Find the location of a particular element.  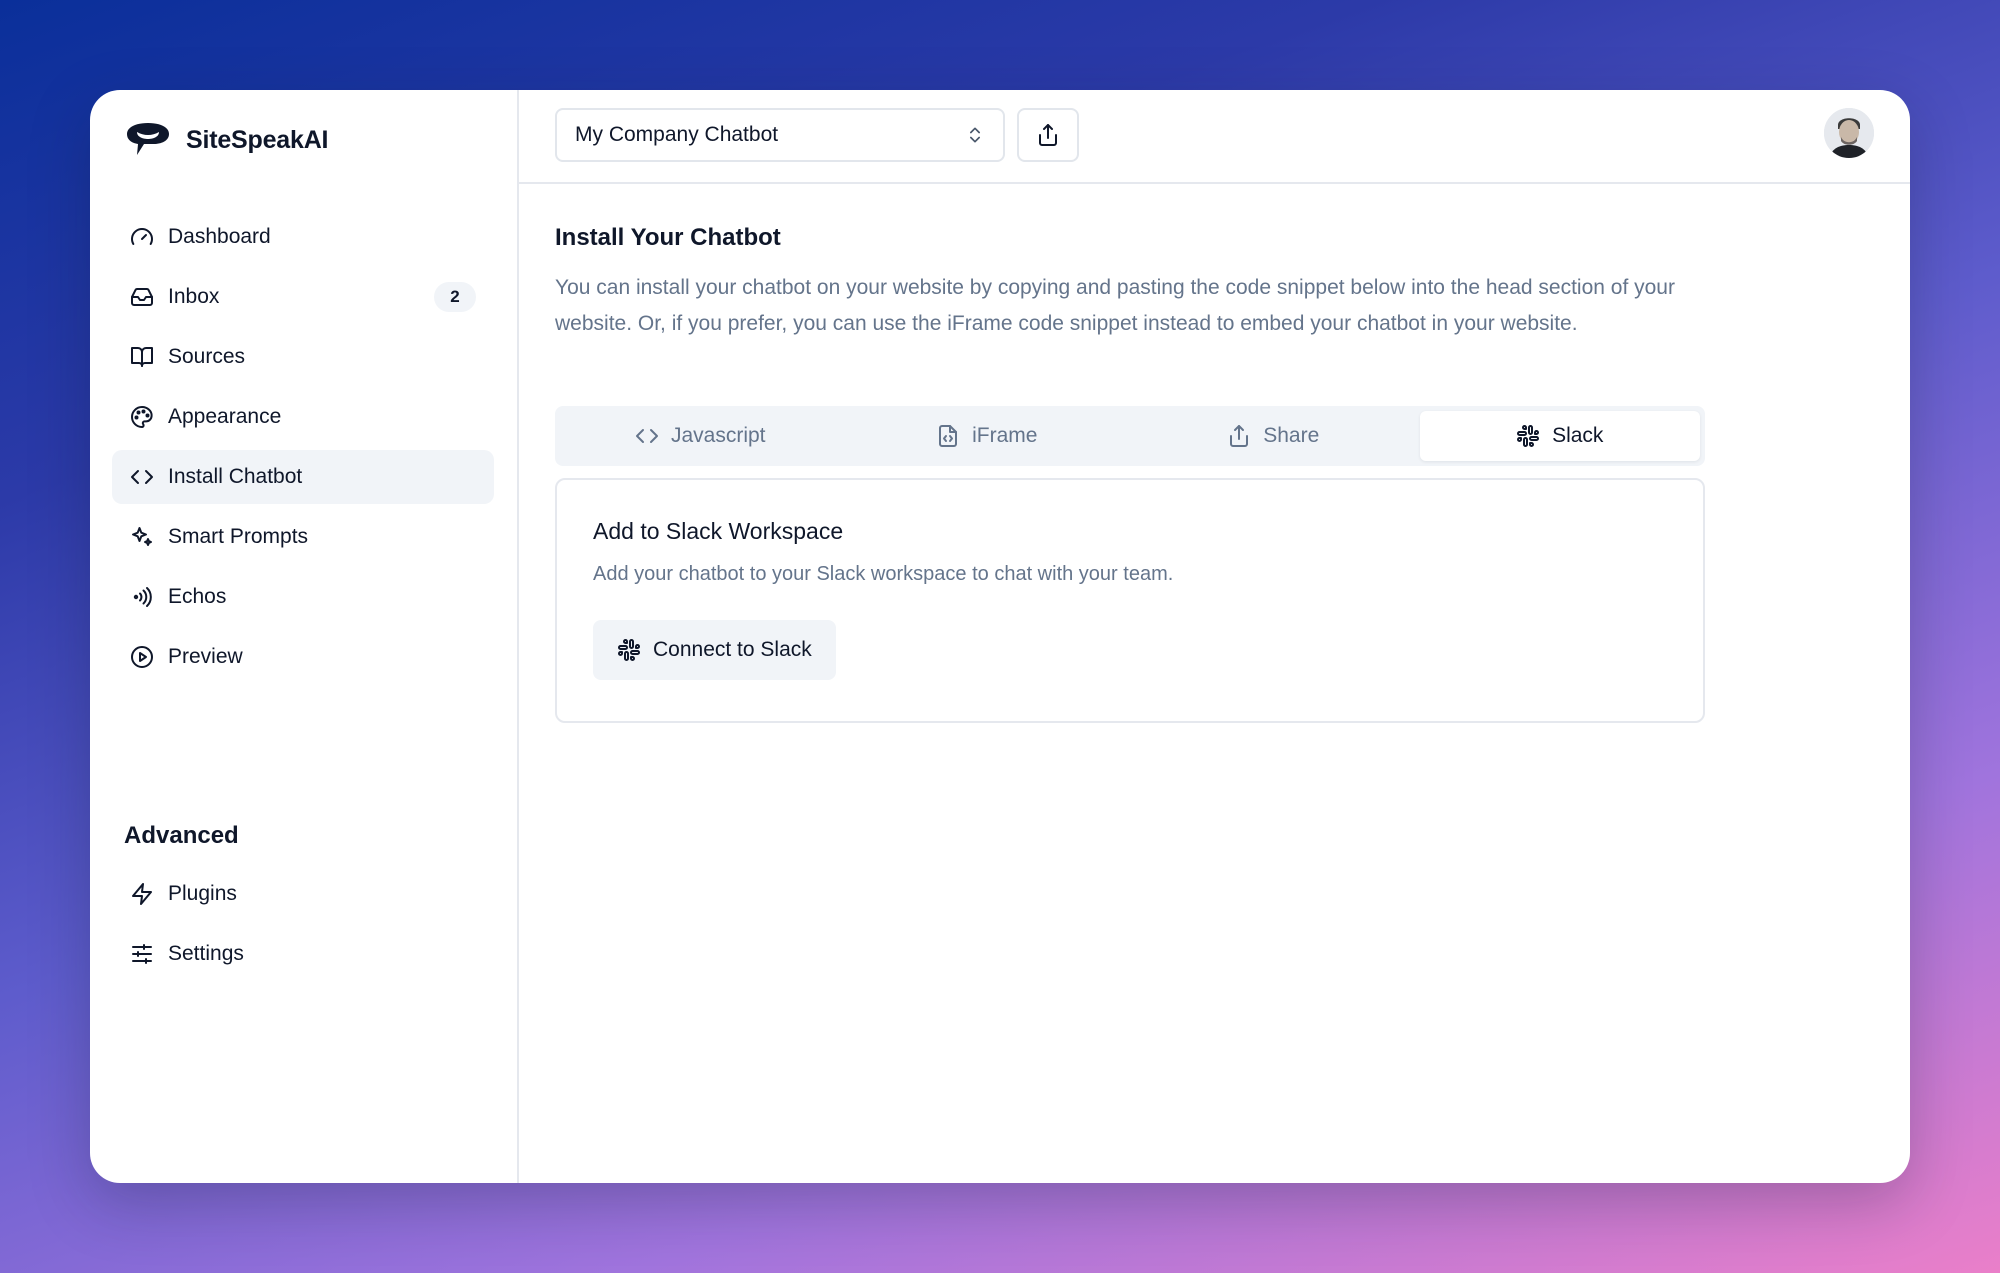

sparkles-icon is located at coordinates (142, 536).